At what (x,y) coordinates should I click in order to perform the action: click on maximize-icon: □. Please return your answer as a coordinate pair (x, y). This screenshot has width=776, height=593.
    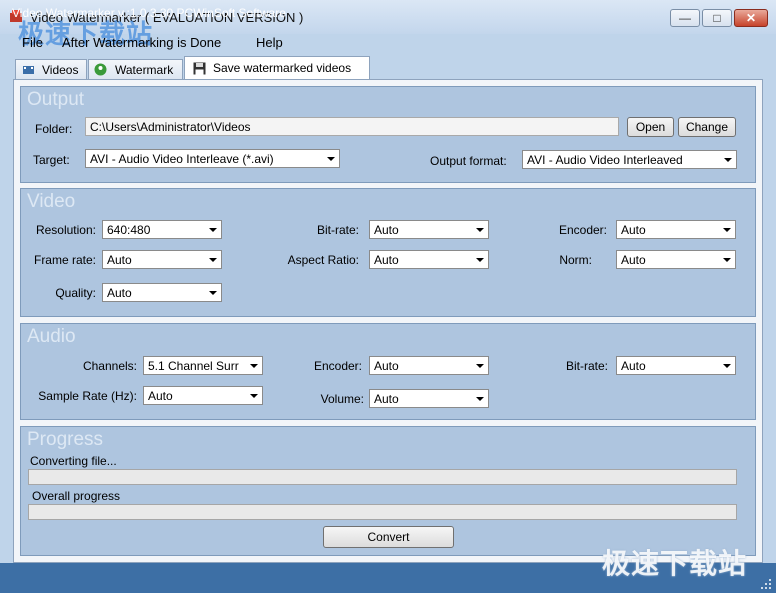
    Looking at the image, I should click on (717, 18).